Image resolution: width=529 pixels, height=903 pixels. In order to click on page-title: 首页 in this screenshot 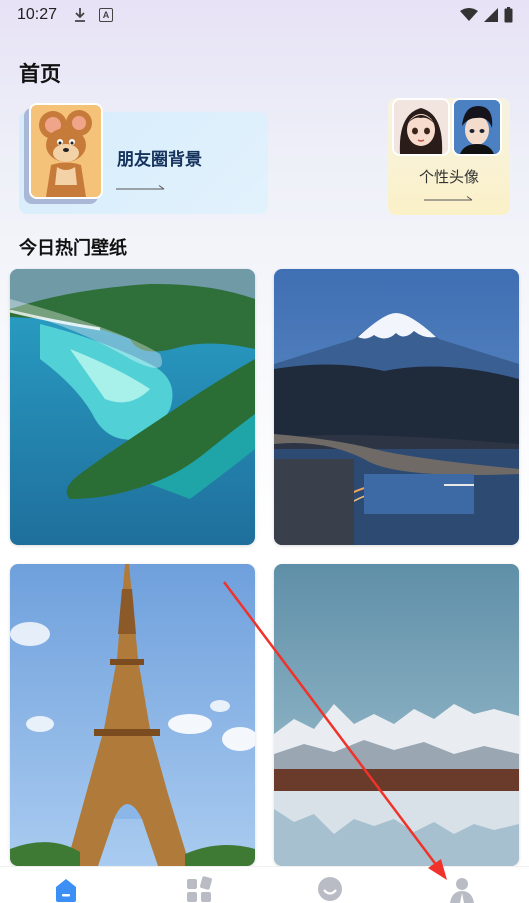, I will do `click(40, 74)`.